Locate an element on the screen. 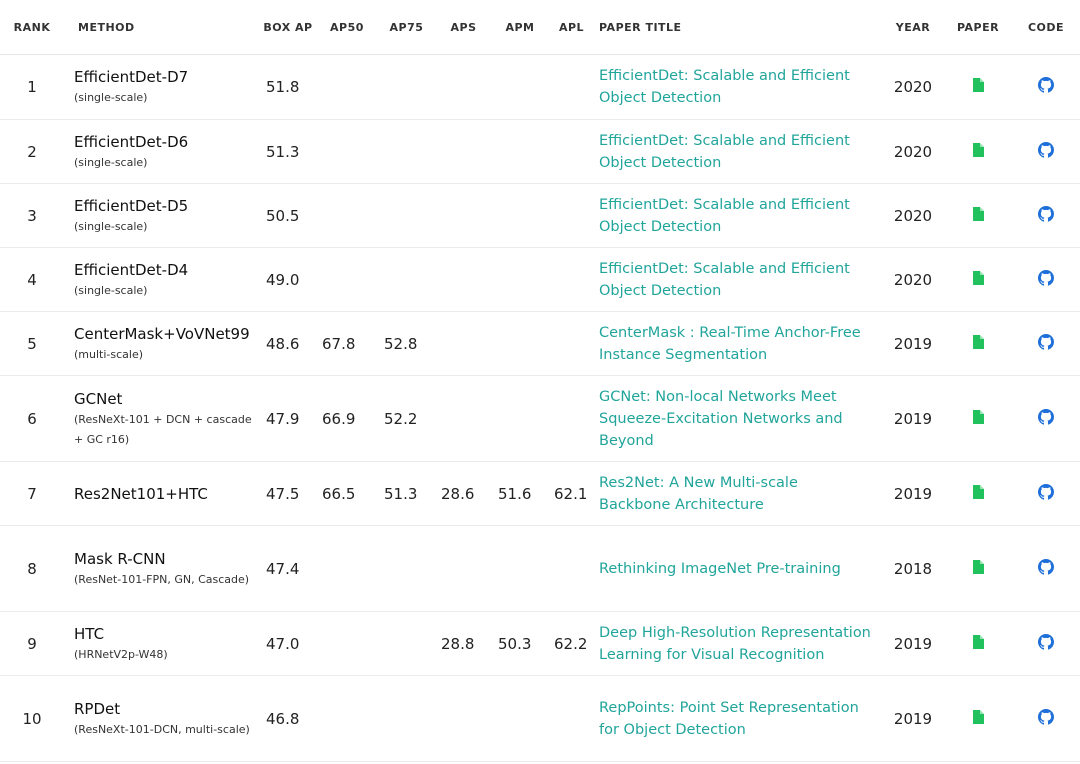 This screenshot has height=764, width=1080. aps-cell: 28.6 is located at coordinates (463, 493).